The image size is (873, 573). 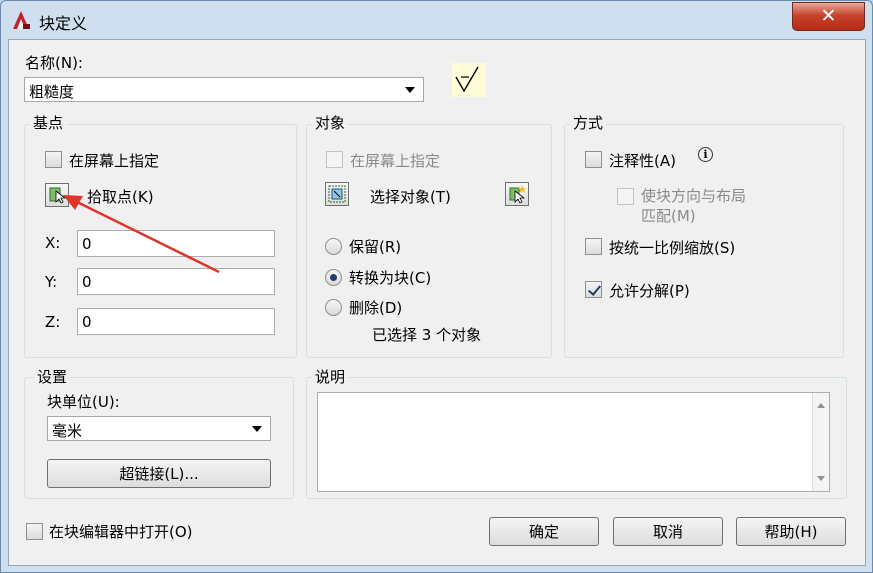 I want to click on window-title: 块定义, so click(x=63, y=23).